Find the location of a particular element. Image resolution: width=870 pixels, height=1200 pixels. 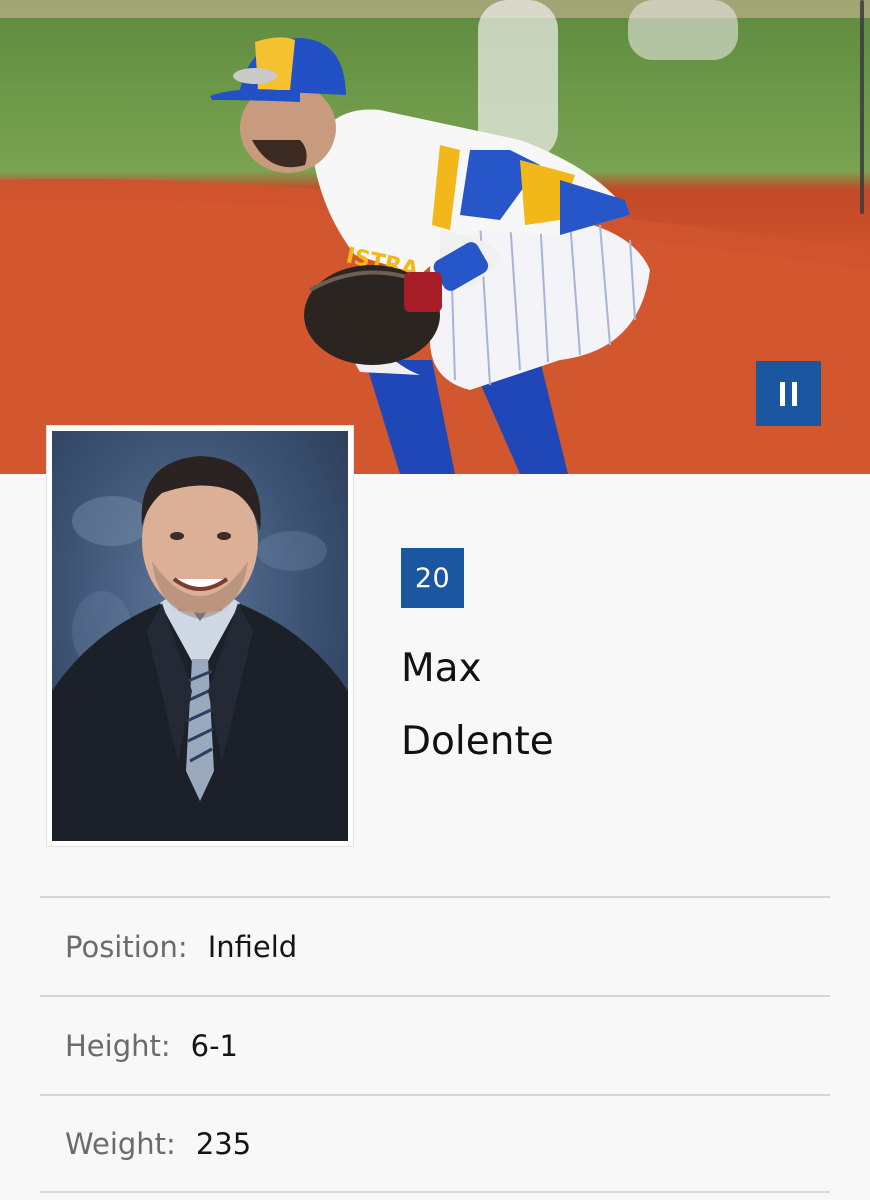

detail-label: Weight: is located at coordinates (120, 1143).